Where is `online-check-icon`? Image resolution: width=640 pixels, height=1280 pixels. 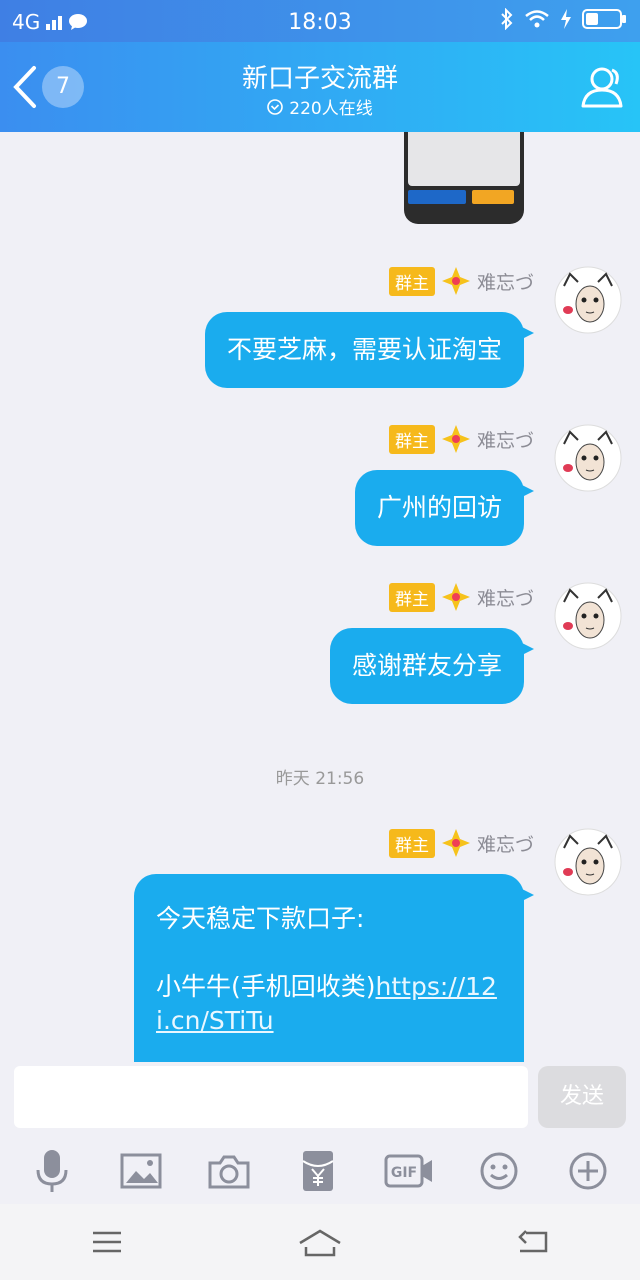
online-check-icon is located at coordinates (275, 106).